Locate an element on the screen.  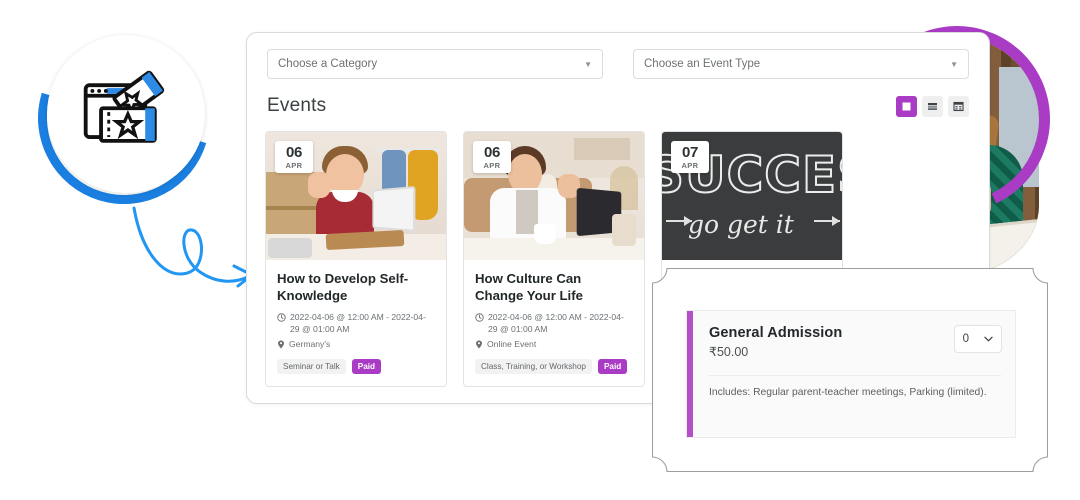
date-badge: 07 APR is located at coordinates (690, 157).